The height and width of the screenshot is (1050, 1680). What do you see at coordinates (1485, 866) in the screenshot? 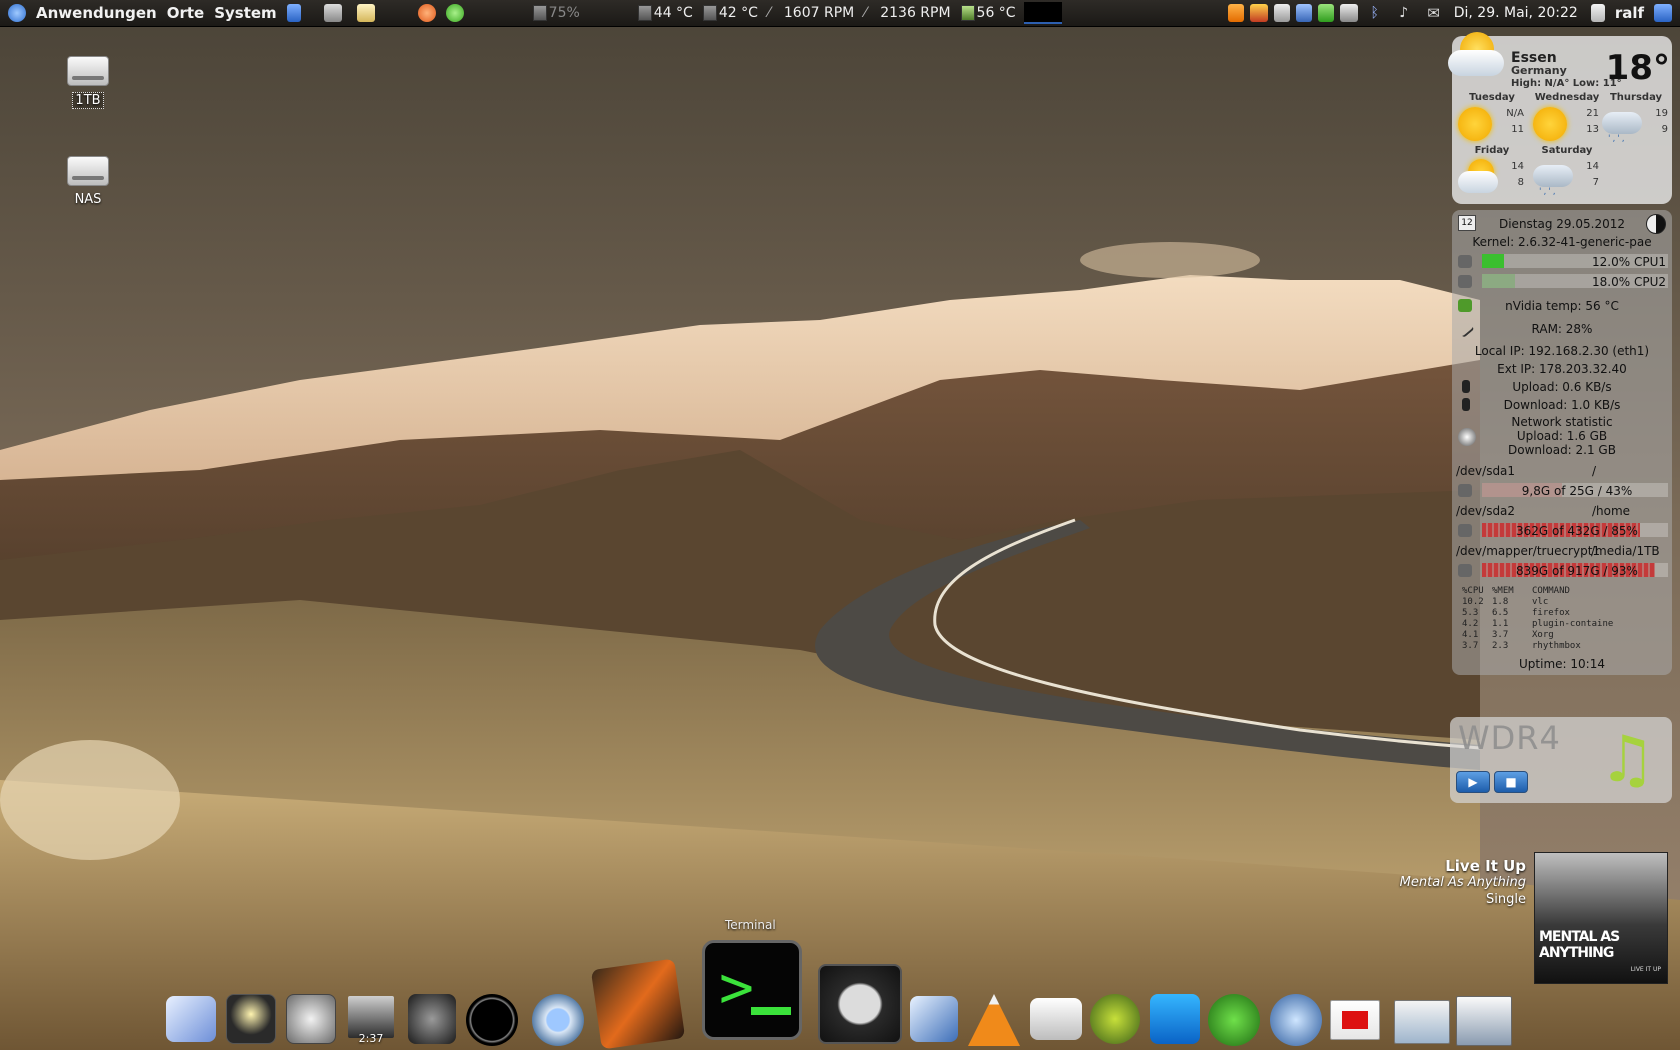
I see `now-playing-title: Live It Up` at bounding box center [1485, 866].